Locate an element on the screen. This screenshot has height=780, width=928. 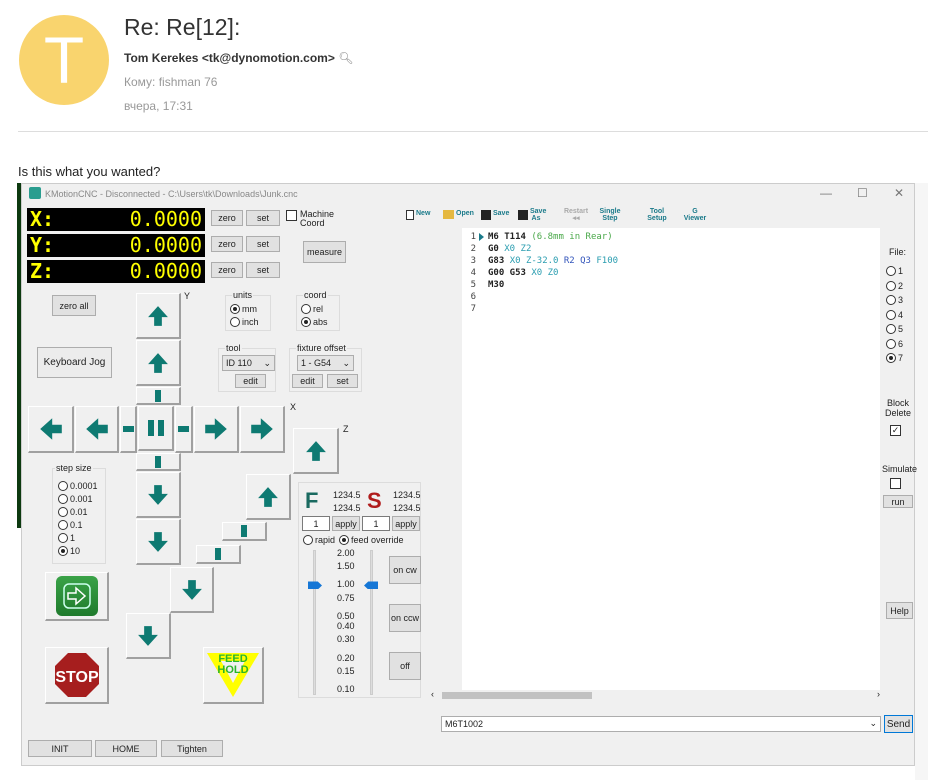
code-line: G83 X0 Z-32.0 R2 Q3 F100 is located at coordinates (553, 261).